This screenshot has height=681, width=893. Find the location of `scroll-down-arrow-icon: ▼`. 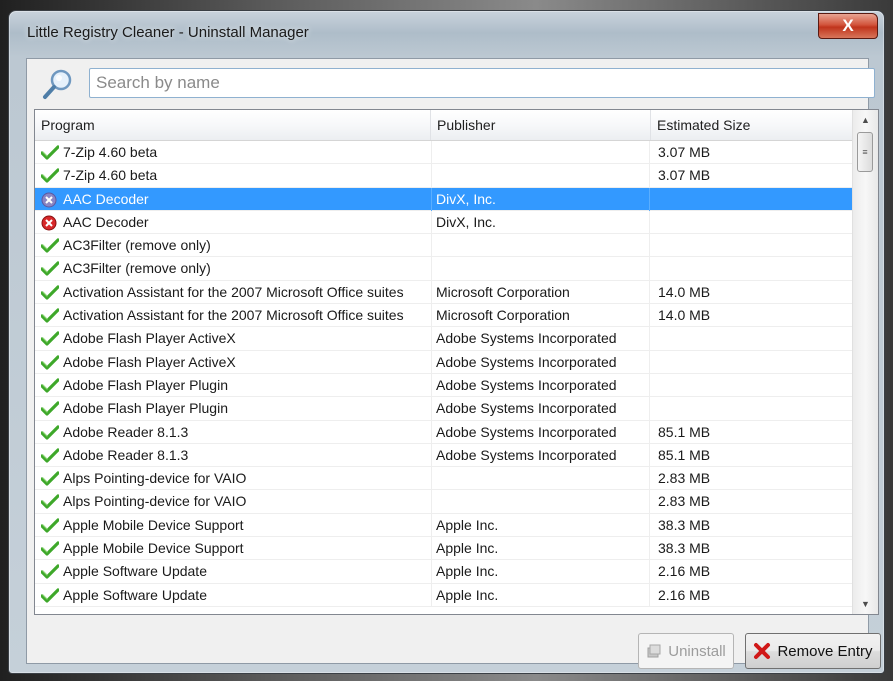

scroll-down-arrow-icon: ▼ is located at coordinates (865, 604).